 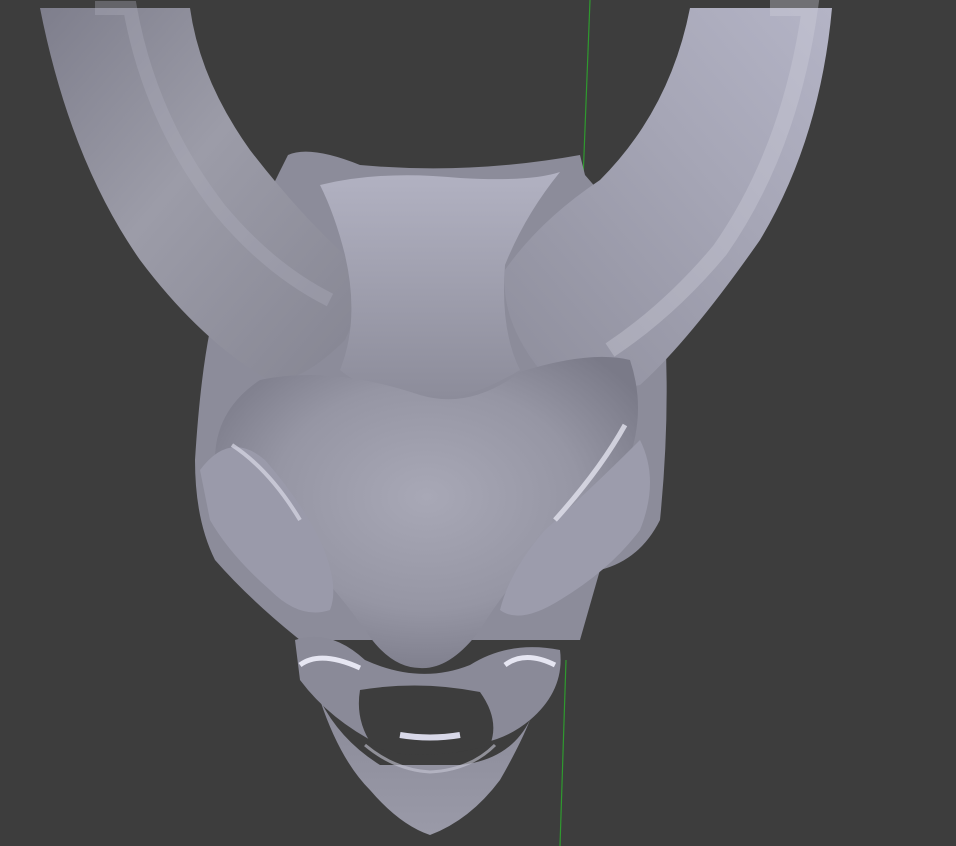 What do you see at coordinates (426, 720) in the screenshot?
I see `mouth-opening` at bounding box center [426, 720].